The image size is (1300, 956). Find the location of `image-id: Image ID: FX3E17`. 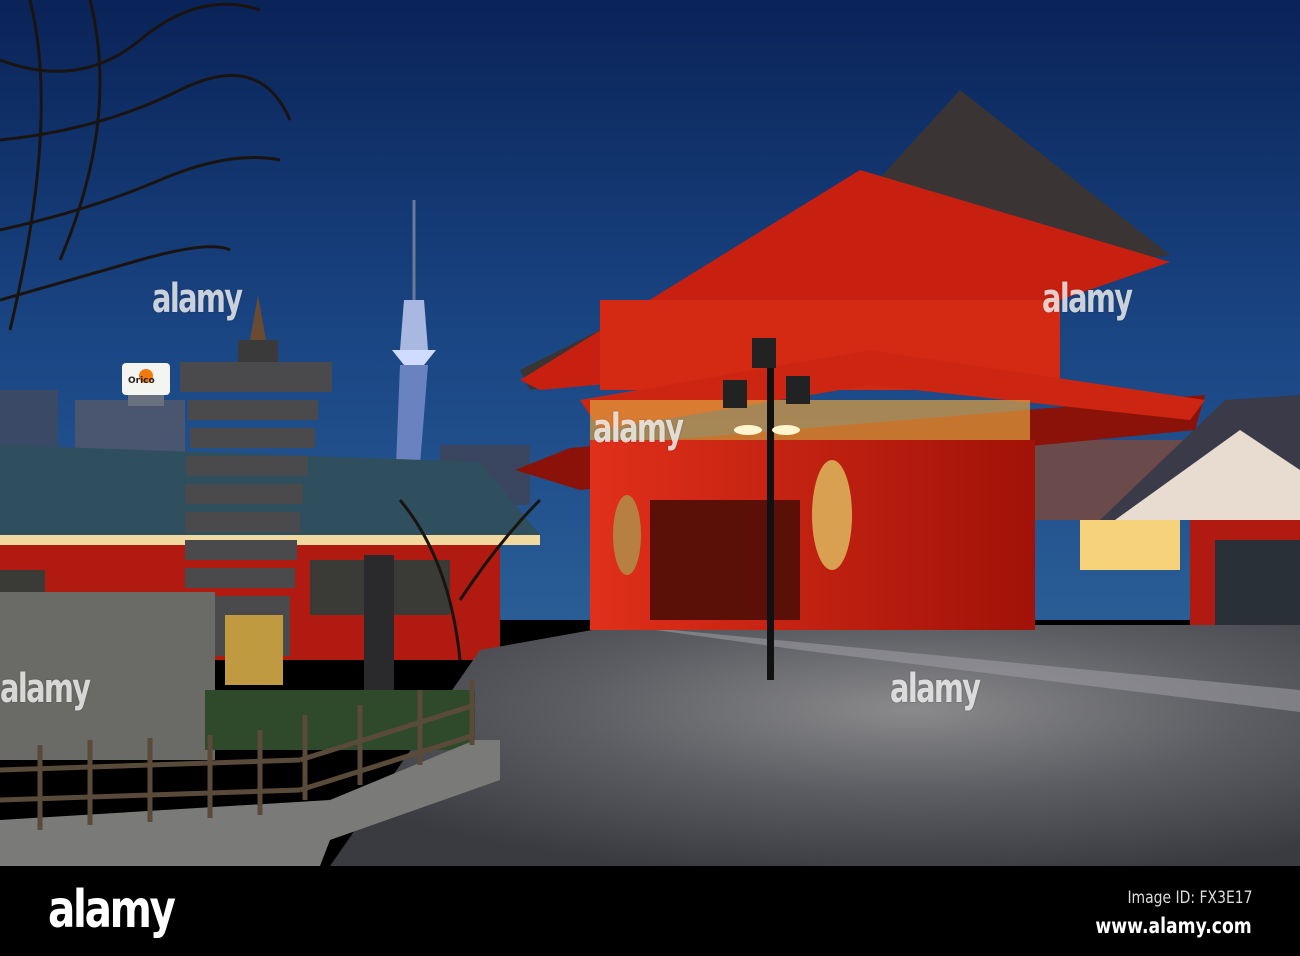

image-id: Image ID: FX3E17 is located at coordinates (1189, 898).